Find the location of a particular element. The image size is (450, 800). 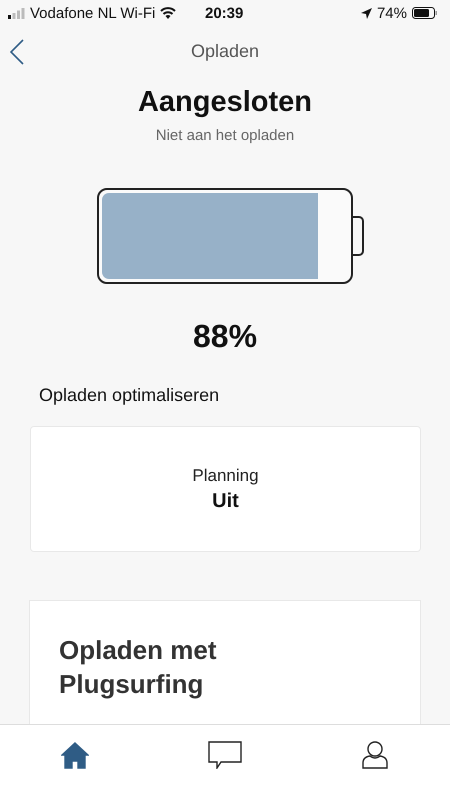

section-title: Opladen optimaliseren is located at coordinates (129, 395).